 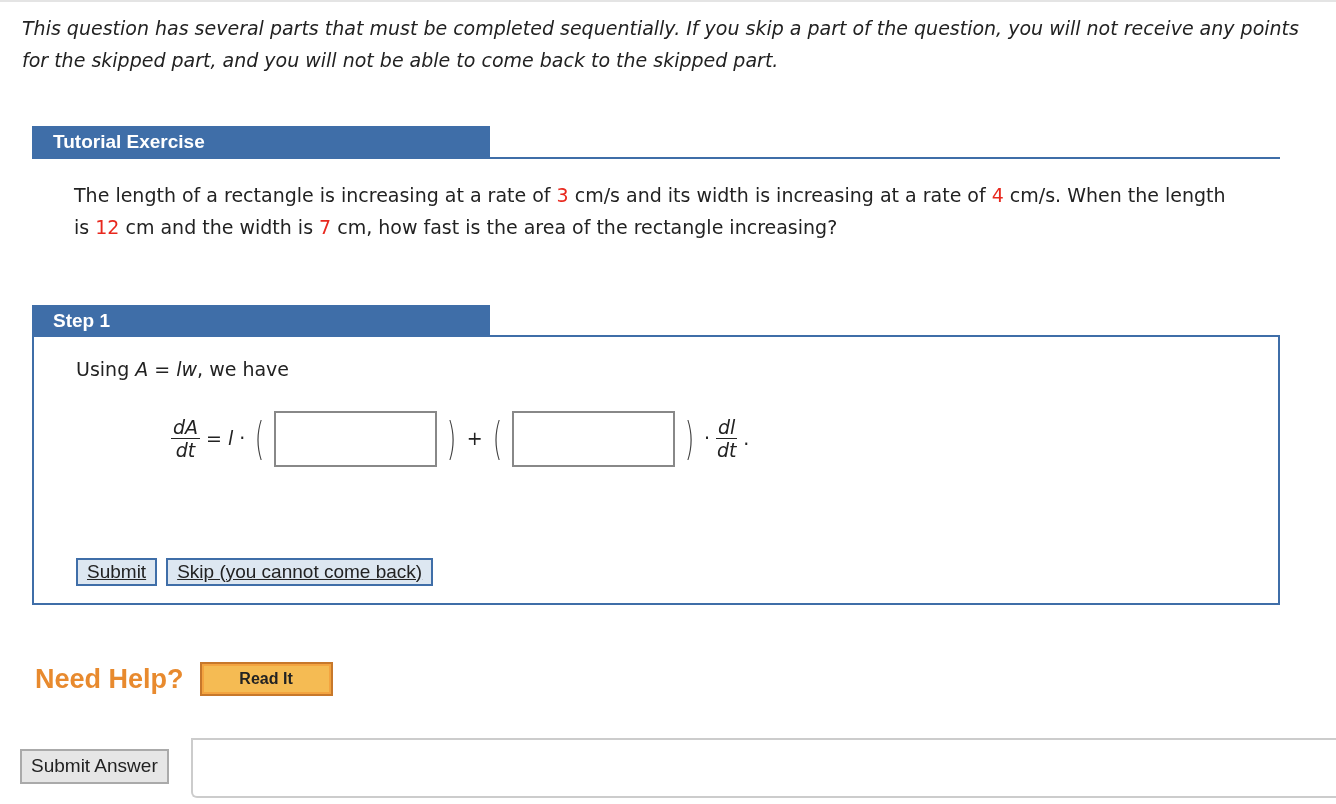 I want to click on instructions-text: This question has several parts that must be completed sequentially. If you skip a part of the question, you will not receive any points for the skipped part, and you will not be able to come back to the skipped part., so click(x=660, y=44).